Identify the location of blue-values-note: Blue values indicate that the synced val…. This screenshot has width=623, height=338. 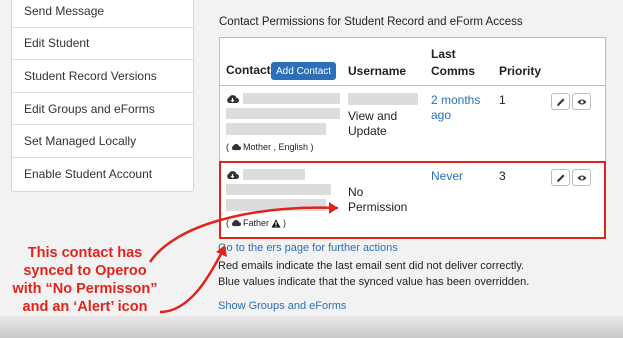
(374, 282).